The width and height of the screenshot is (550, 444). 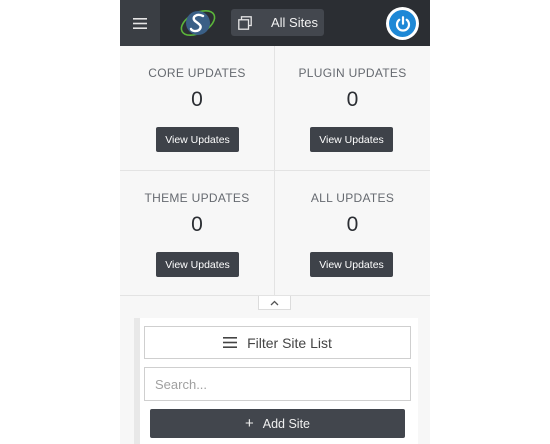 What do you see at coordinates (245, 22) in the screenshot?
I see `window-icon` at bounding box center [245, 22].